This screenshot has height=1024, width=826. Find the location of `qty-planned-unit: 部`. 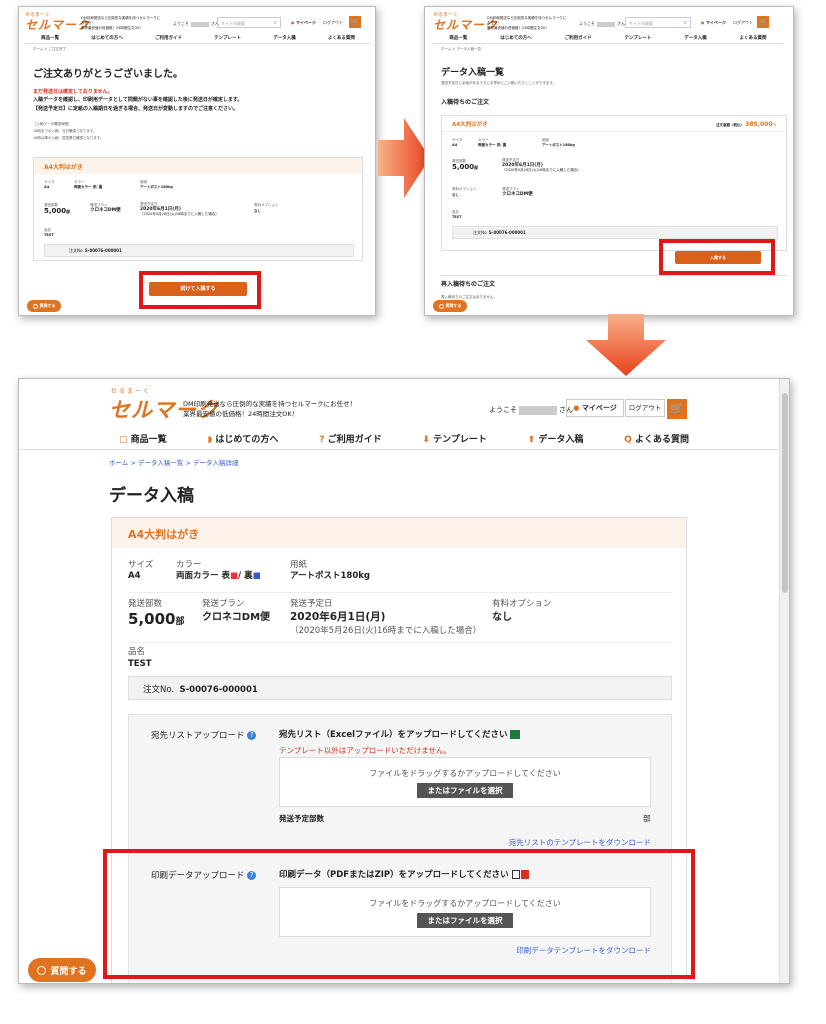

qty-planned-unit: 部 is located at coordinates (647, 818).